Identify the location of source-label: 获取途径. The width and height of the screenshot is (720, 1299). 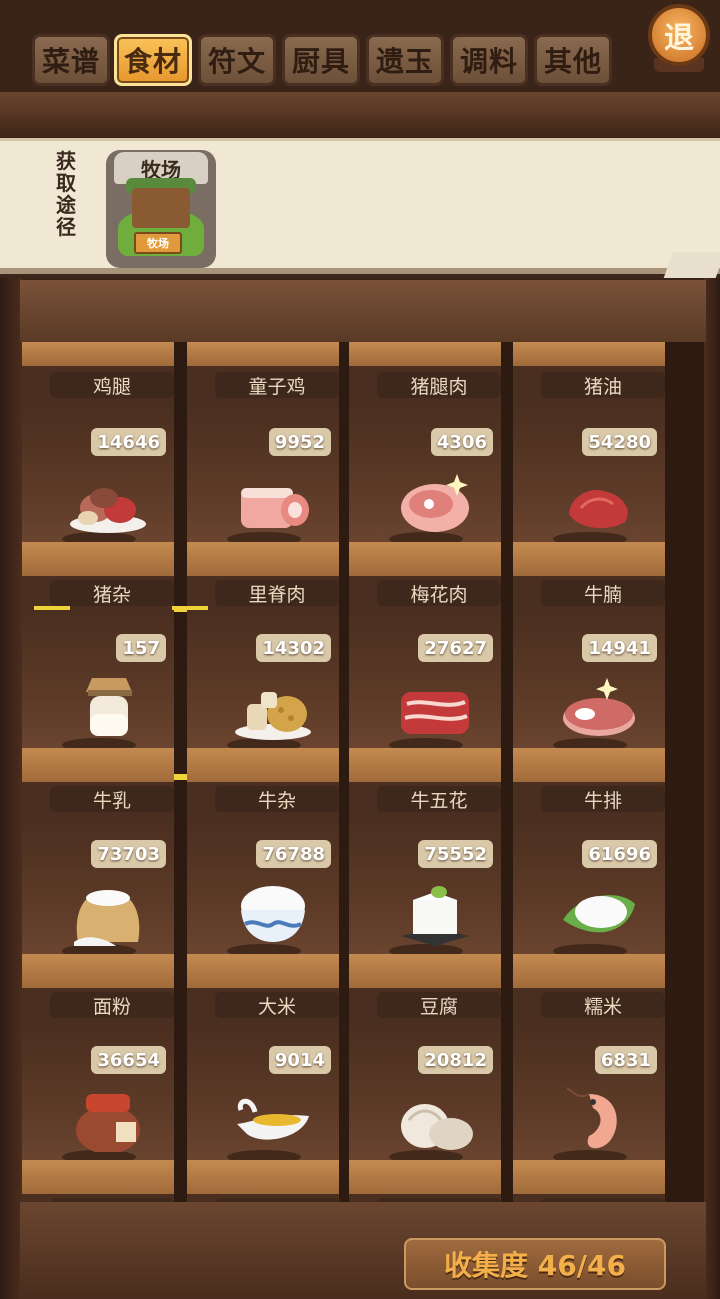
(66, 194).